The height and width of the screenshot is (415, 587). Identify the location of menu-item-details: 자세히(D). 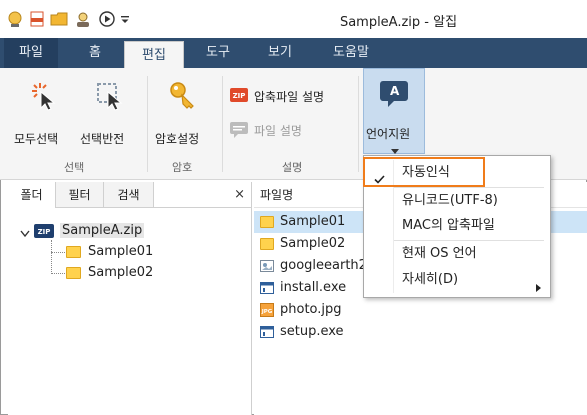
(457, 280).